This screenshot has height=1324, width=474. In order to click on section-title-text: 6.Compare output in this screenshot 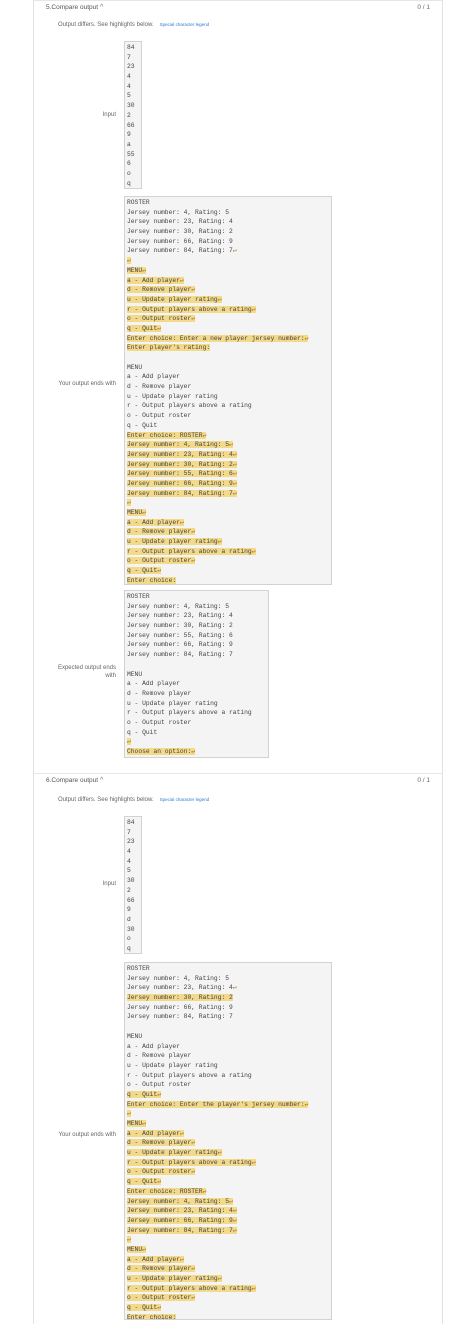, I will do `click(72, 780)`.